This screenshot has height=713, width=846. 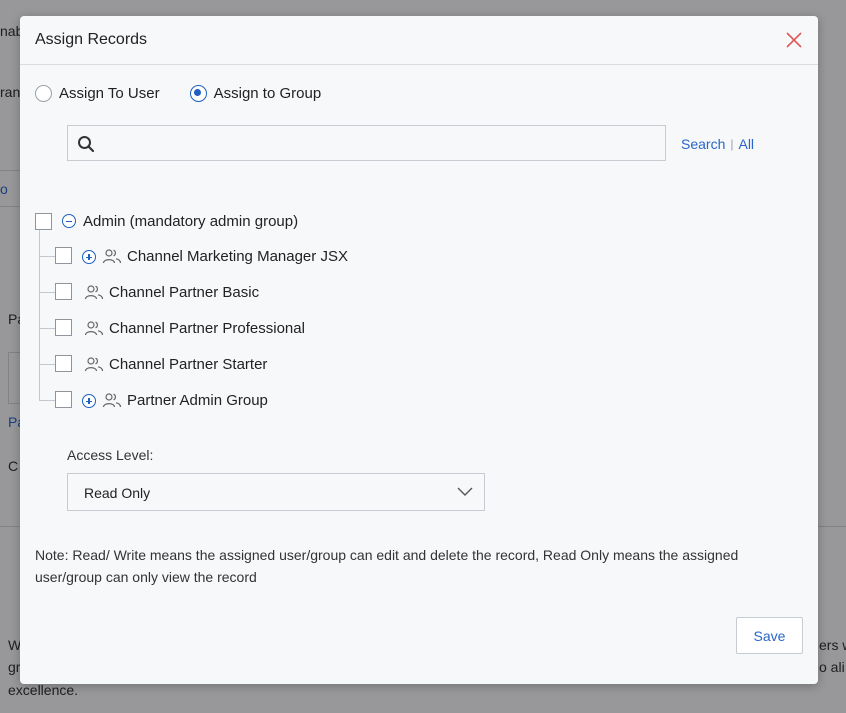 What do you see at coordinates (207, 328) in the screenshot?
I see `tree-node-label: Channel Partner Professional` at bounding box center [207, 328].